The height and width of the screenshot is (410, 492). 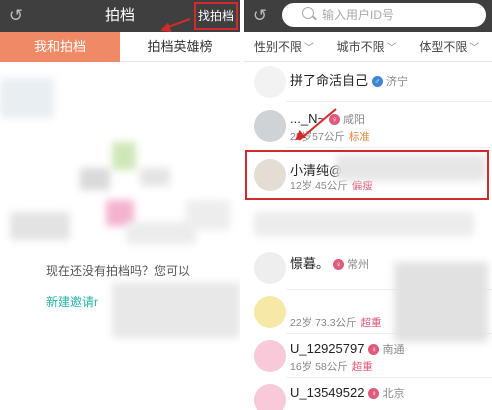 I want to click on user-stats-line: 16岁 58公斤 超重, so click(x=331, y=366).